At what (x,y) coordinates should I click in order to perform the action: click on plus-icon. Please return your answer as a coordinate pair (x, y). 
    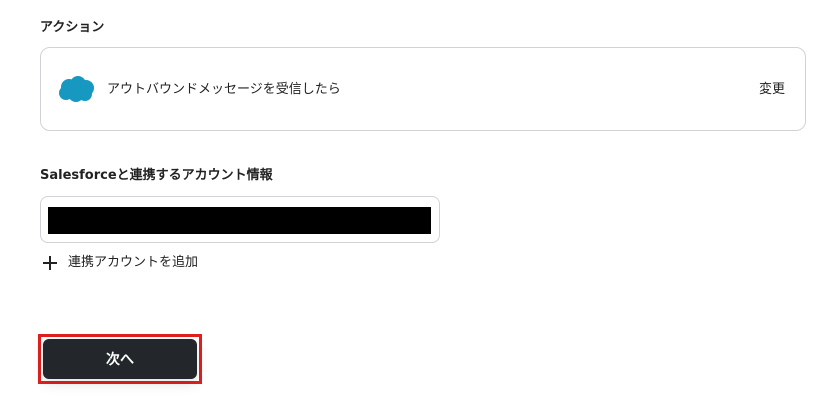
    Looking at the image, I should click on (50, 263).